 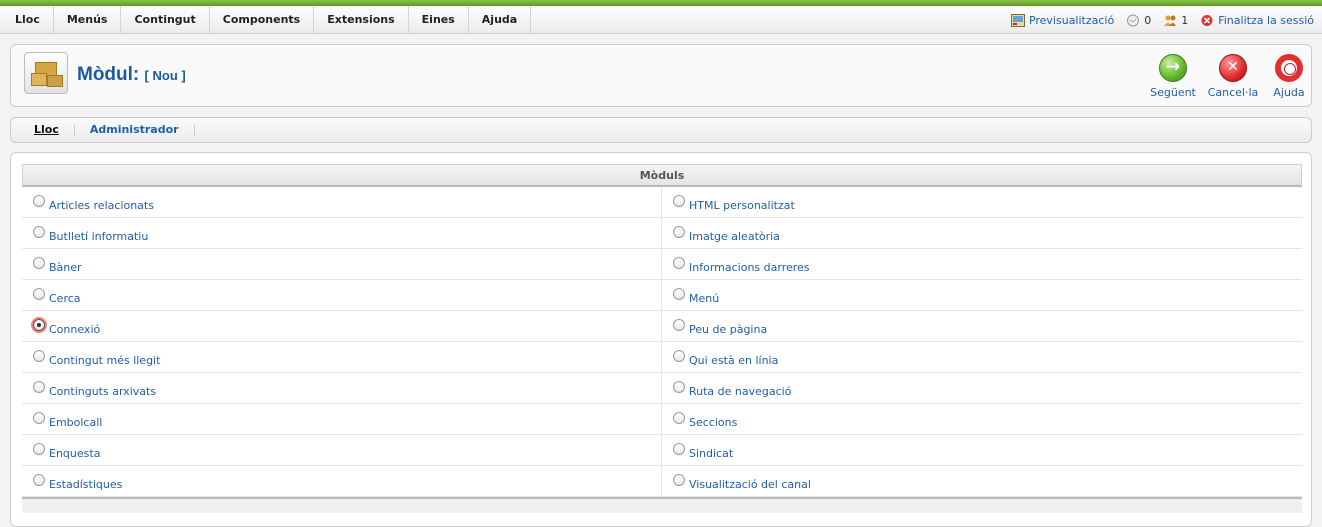 I want to click on module-option: Butlletí informatiu, so click(x=342, y=233).